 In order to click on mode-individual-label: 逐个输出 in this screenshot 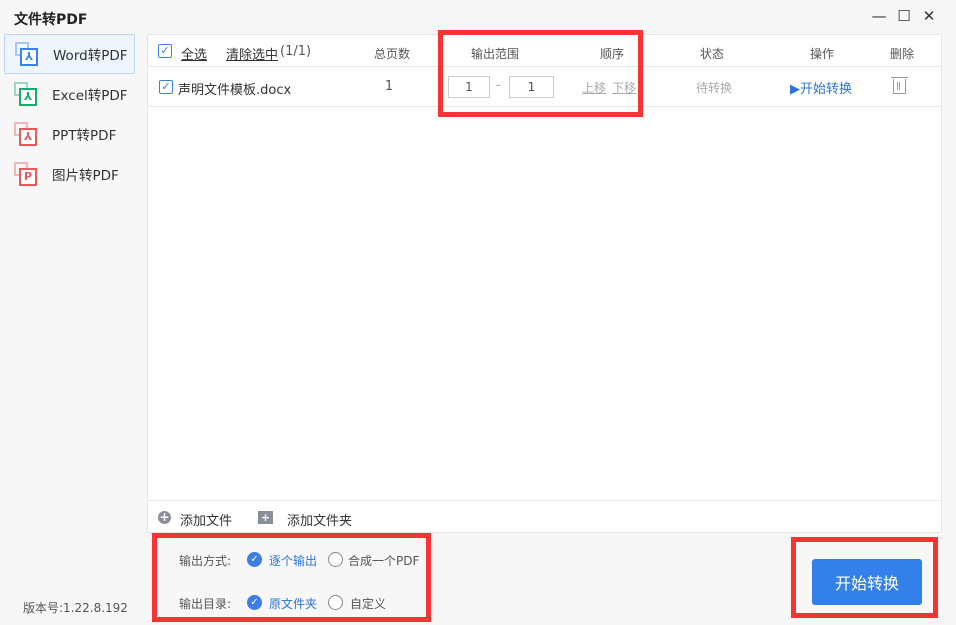, I will do `click(293, 560)`.